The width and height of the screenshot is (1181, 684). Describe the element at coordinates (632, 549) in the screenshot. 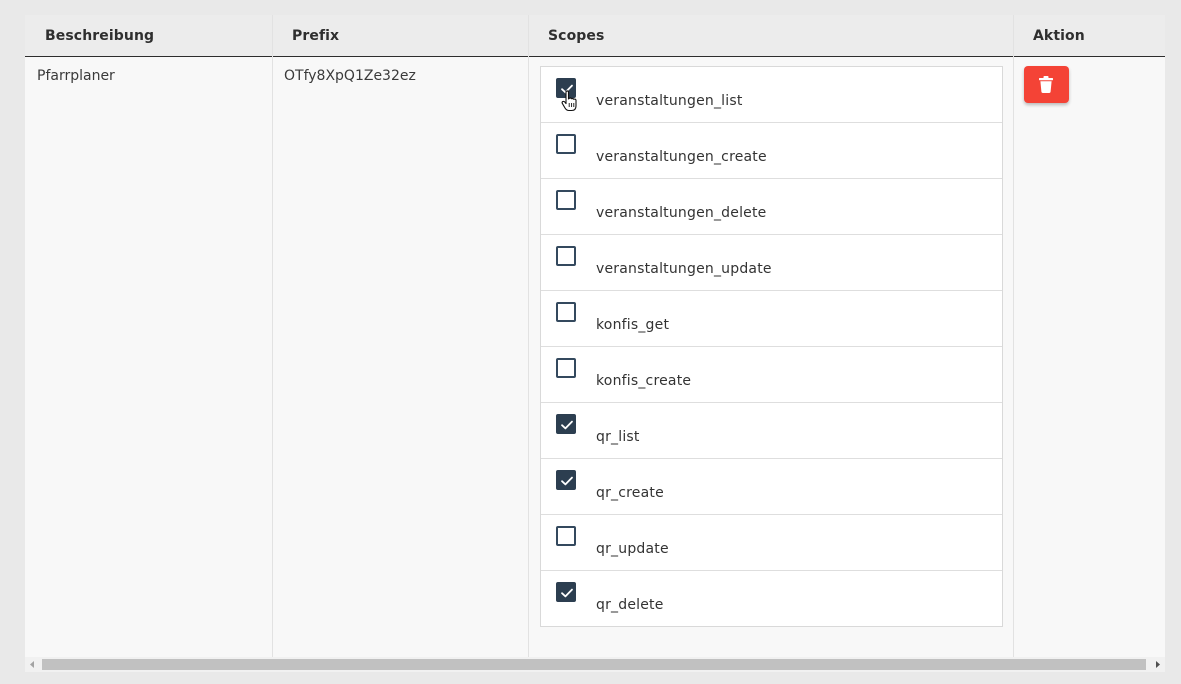

I see `scope-label: qr_update` at that location.